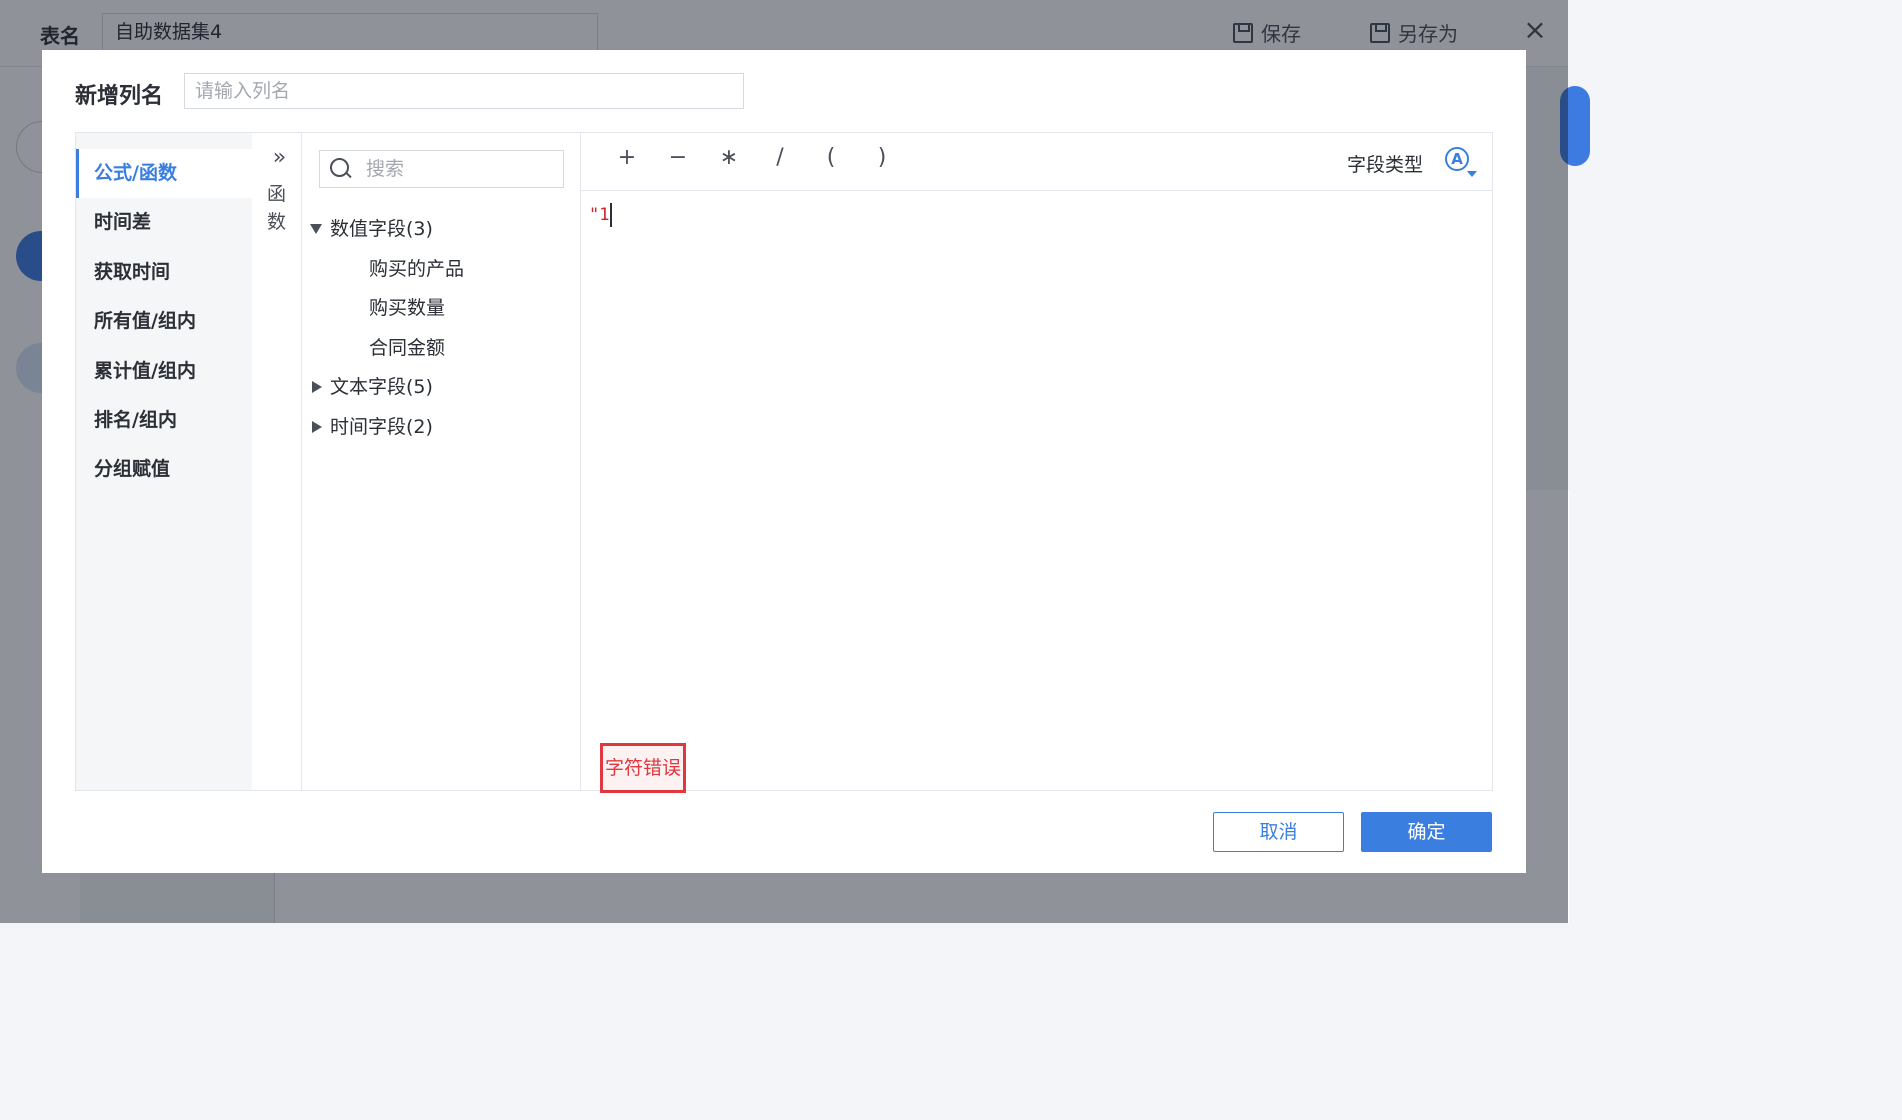  What do you see at coordinates (627, 157) in the screenshot?
I see `plus-operator-button: +` at bounding box center [627, 157].